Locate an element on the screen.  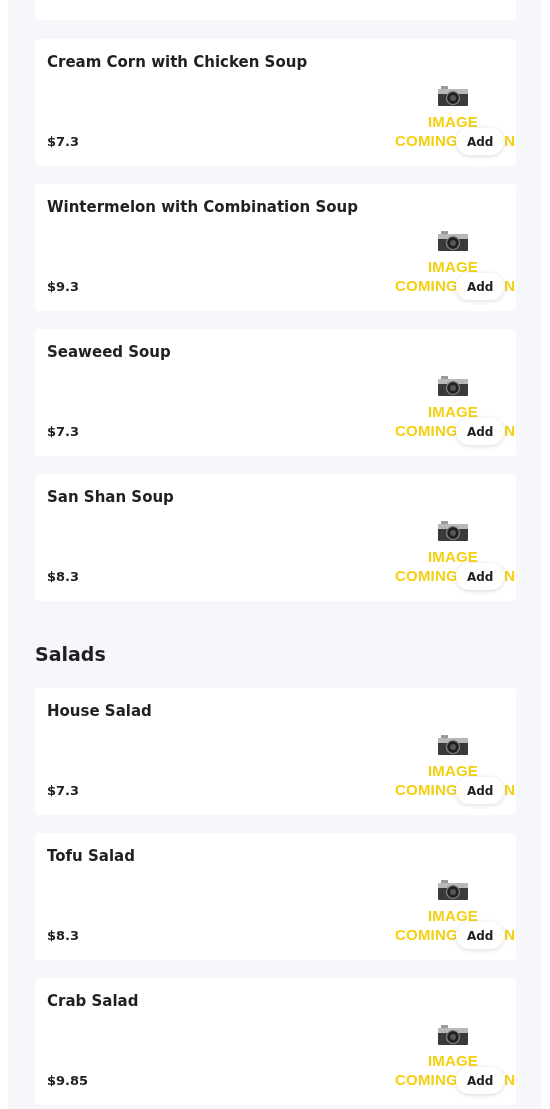
menu-item-card: San Shan Soup $8.3 IMAGE COMING Add N is located at coordinates (275, 537).